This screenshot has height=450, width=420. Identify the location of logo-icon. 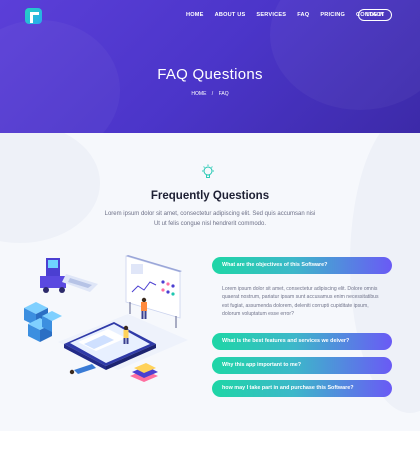
(33, 16).